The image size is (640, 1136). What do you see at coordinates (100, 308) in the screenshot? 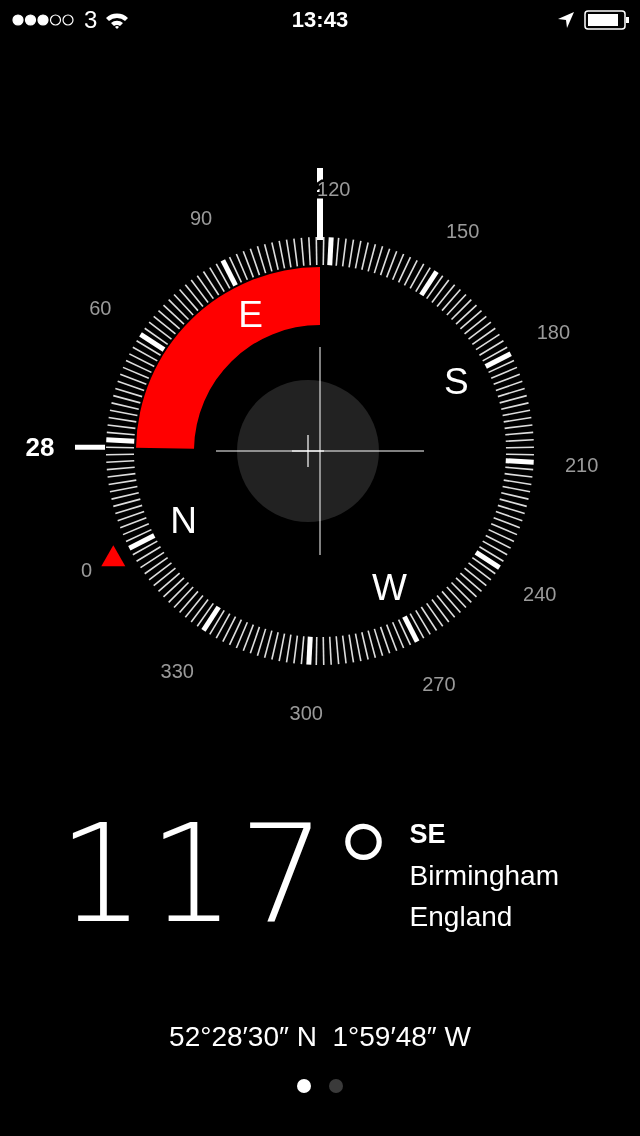
I see `degree-label: 60` at bounding box center [100, 308].